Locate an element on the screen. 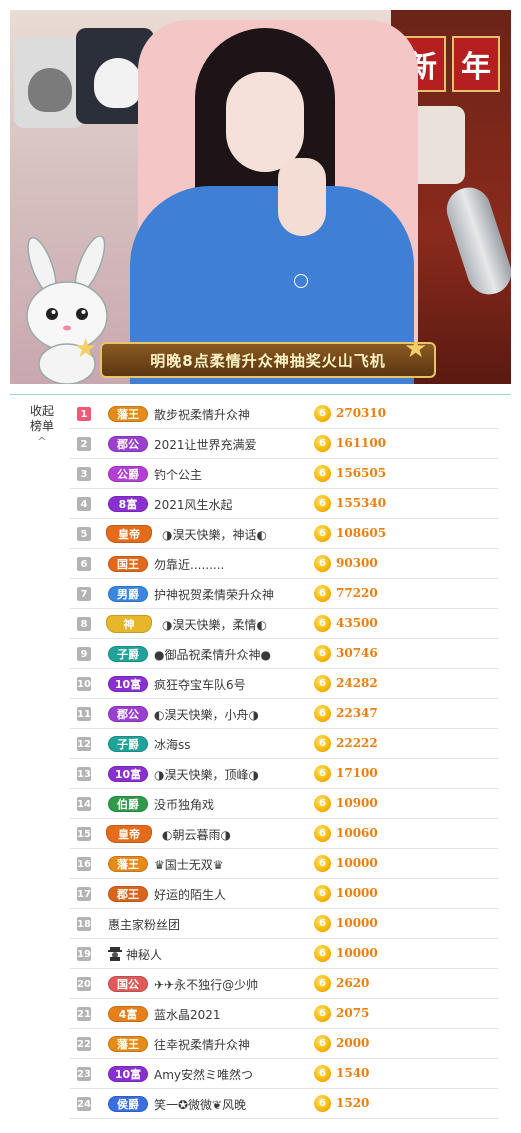  caret-up-icon: ^ is located at coordinates (42, 441).